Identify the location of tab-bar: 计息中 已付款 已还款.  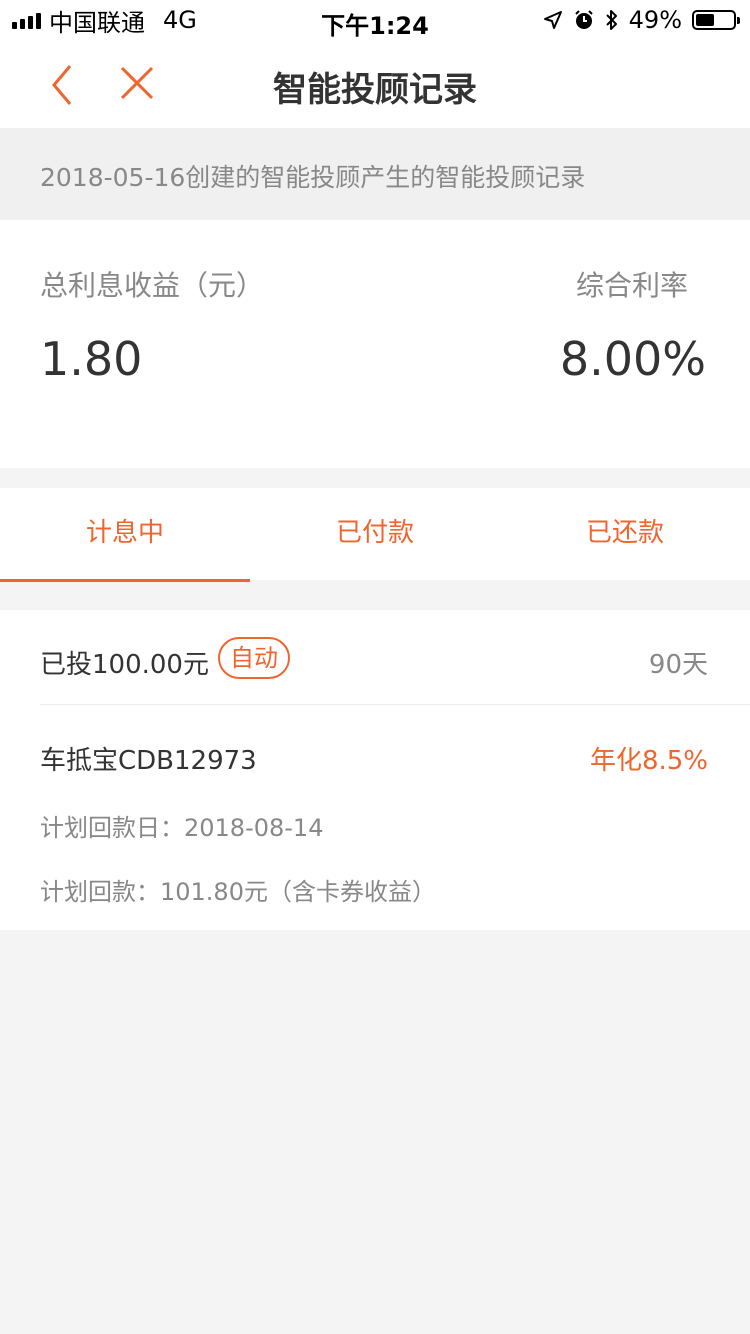
(375, 535).